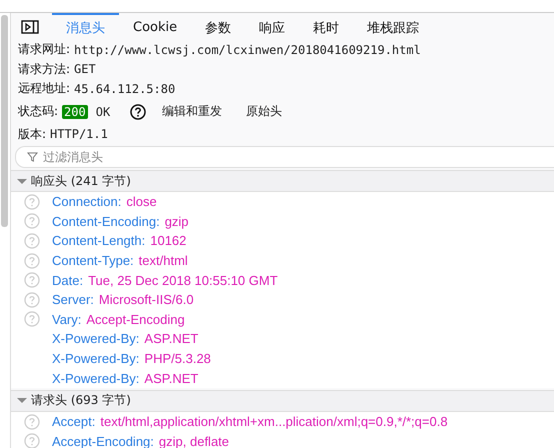  I want to click on header-name: Content-Type:, so click(93, 260).